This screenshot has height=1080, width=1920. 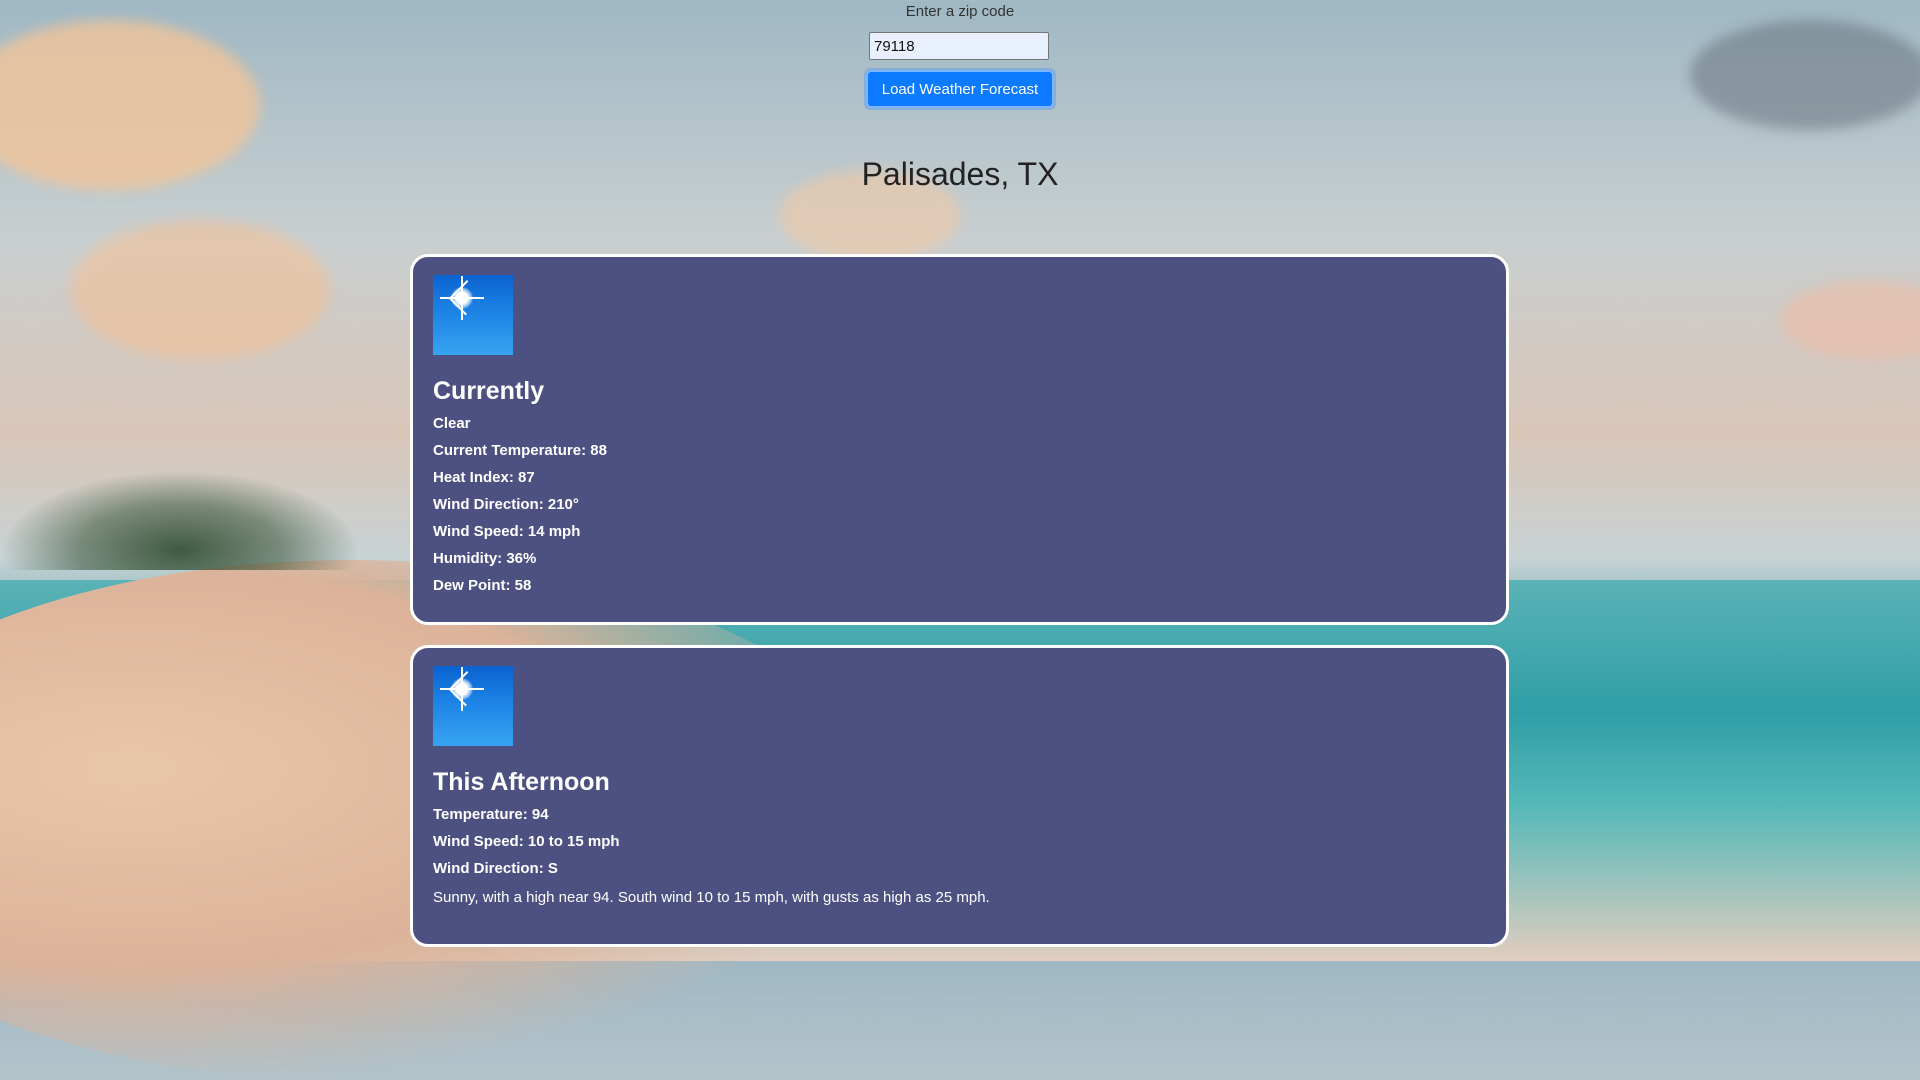 I want to click on current-title: Currently, so click(x=489, y=391).